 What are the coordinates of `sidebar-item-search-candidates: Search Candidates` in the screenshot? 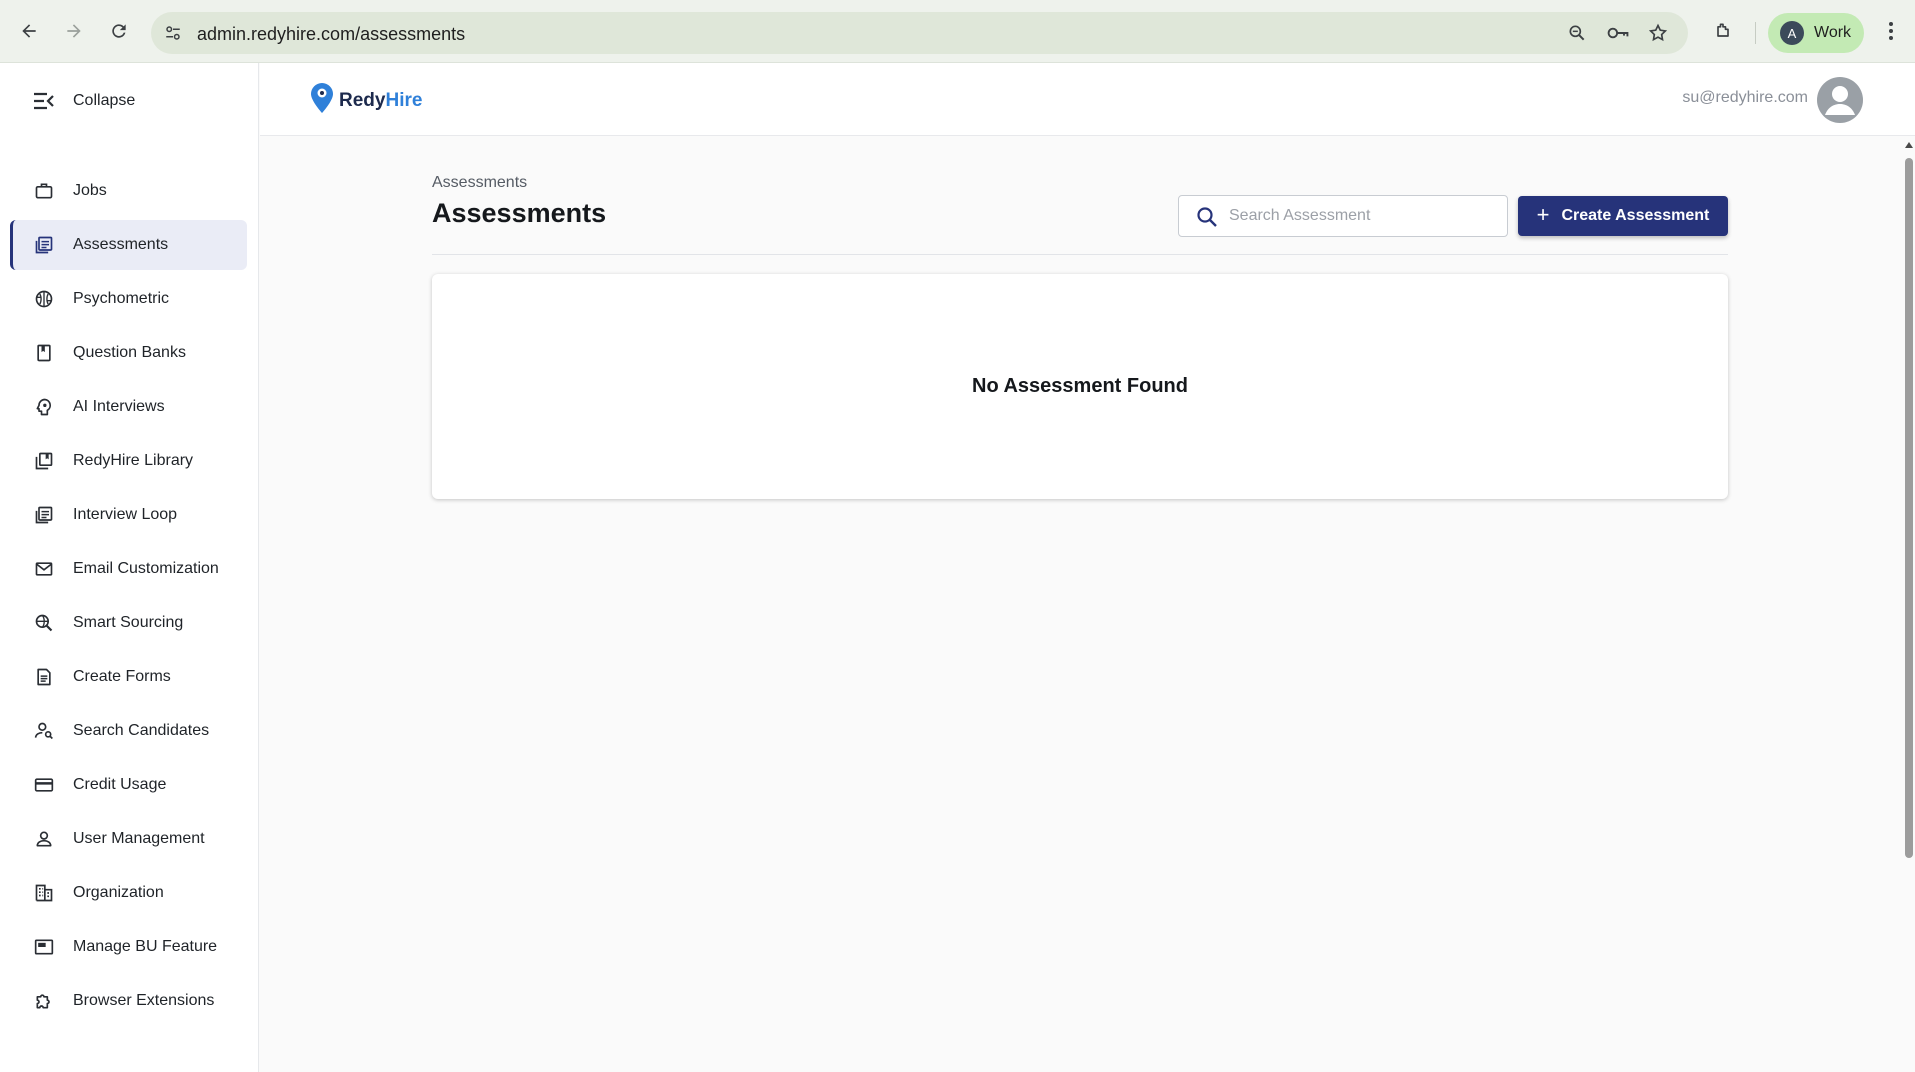 It's located at (128, 731).